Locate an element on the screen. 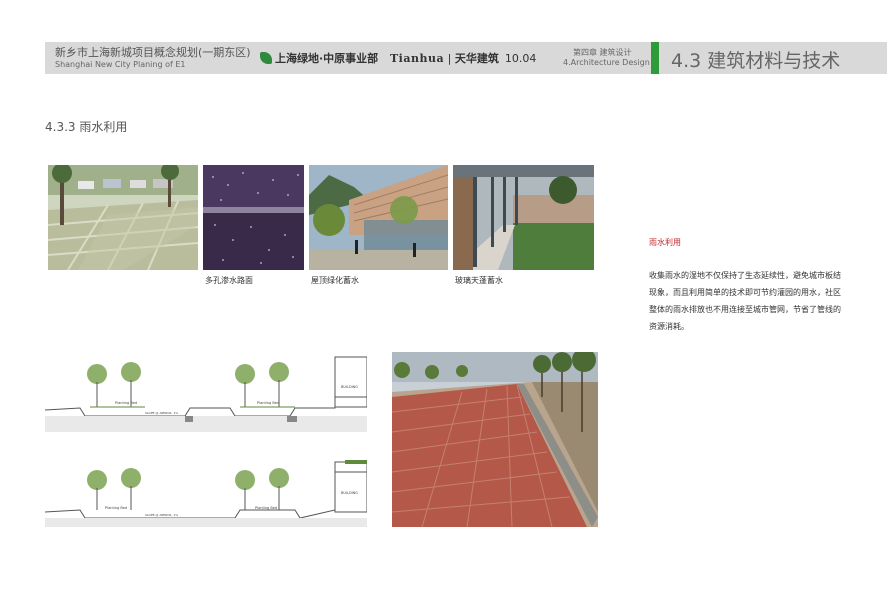  label-slope-2: SLOPE @ APPROX. 1% is located at coordinates (161, 515).